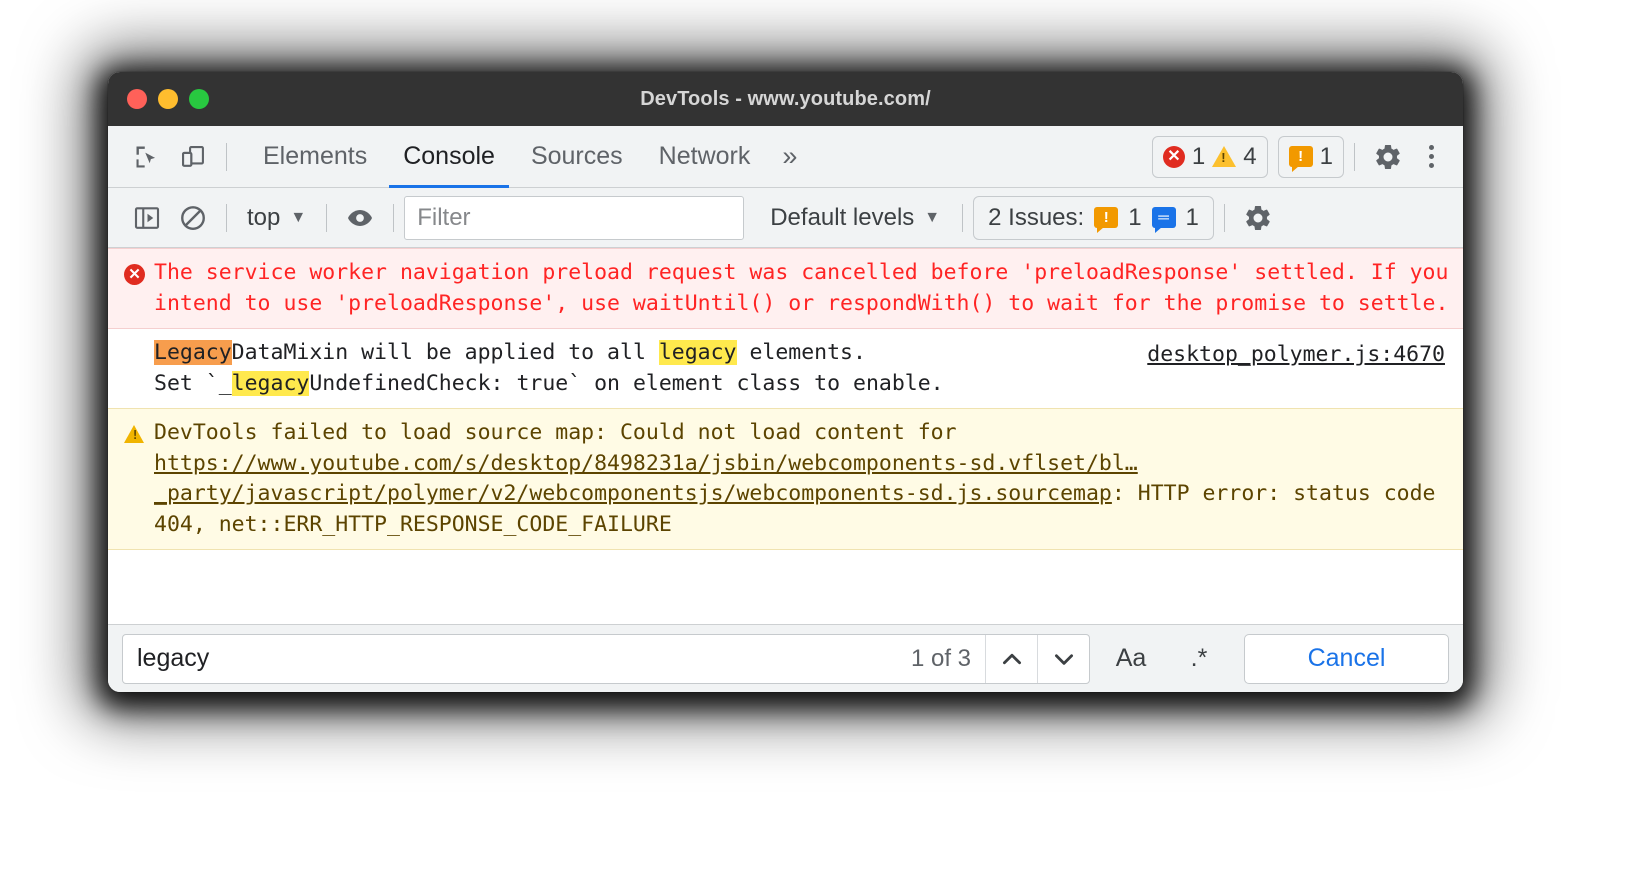 The width and height of the screenshot is (1650, 878). Describe the element at coordinates (226, 217) in the screenshot. I see `console-toolbar-divider` at that location.